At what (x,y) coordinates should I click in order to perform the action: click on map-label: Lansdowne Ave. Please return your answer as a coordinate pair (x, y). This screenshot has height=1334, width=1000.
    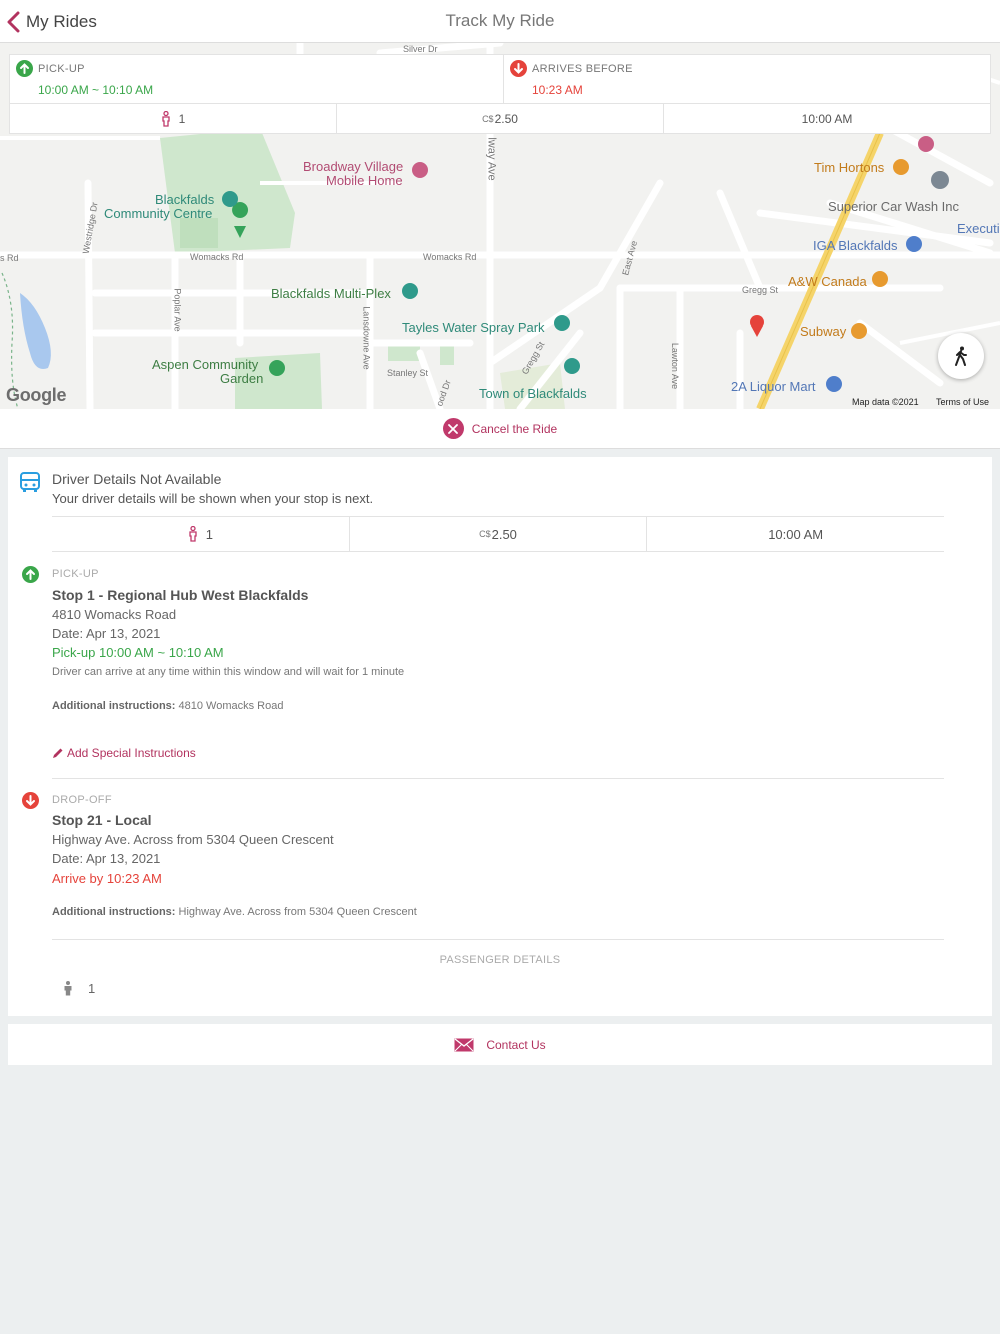
    Looking at the image, I should click on (366, 338).